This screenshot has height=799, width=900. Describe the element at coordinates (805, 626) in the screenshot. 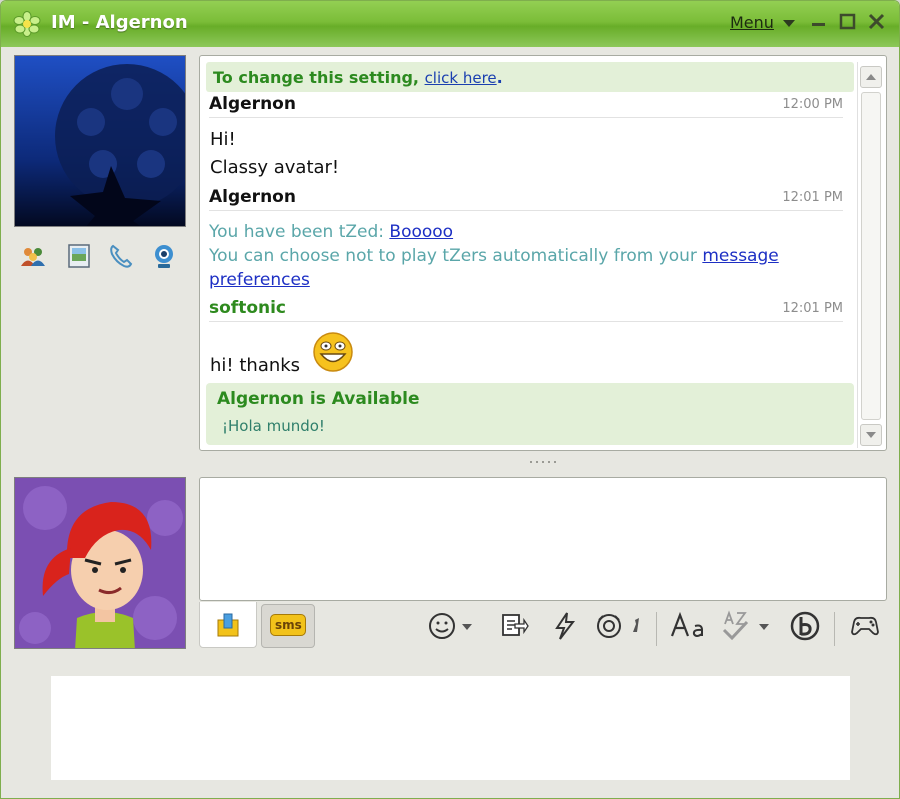

I see `bing-search-icon` at that location.